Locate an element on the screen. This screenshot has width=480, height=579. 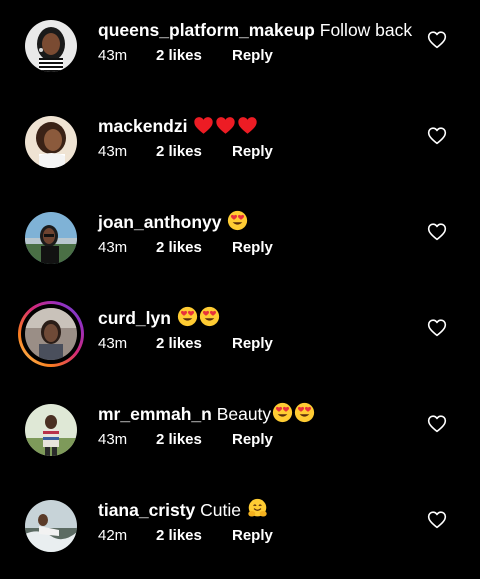
timestamp: 42m is located at coordinates (113, 535).